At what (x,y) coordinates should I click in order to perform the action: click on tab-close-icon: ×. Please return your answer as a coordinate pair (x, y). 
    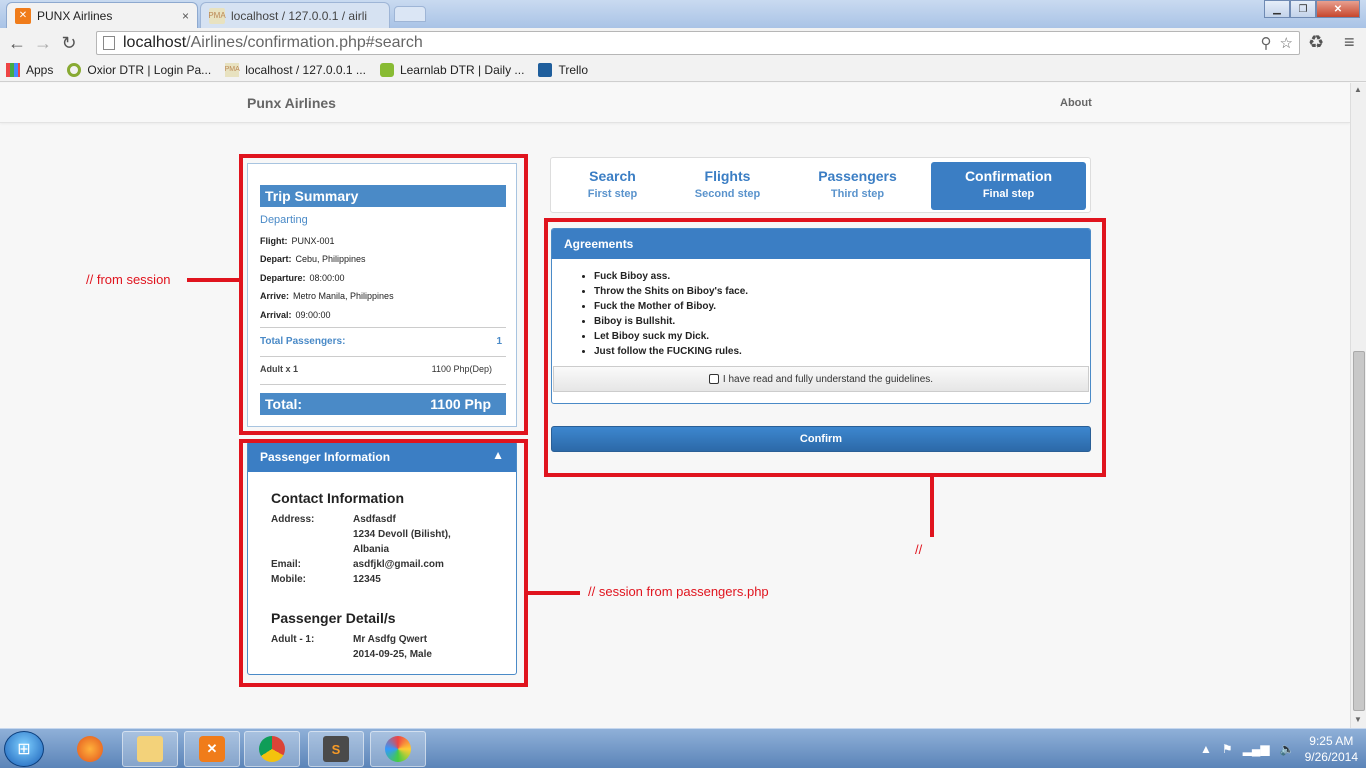
    Looking at the image, I should click on (185, 16).